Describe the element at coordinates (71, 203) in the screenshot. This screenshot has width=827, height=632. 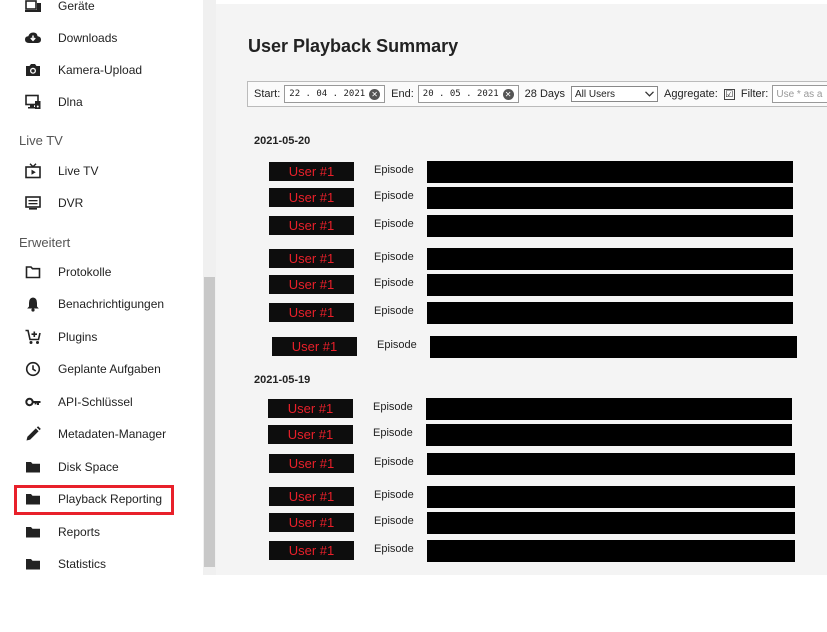
I see `sidebar-item-label: DVR` at that location.